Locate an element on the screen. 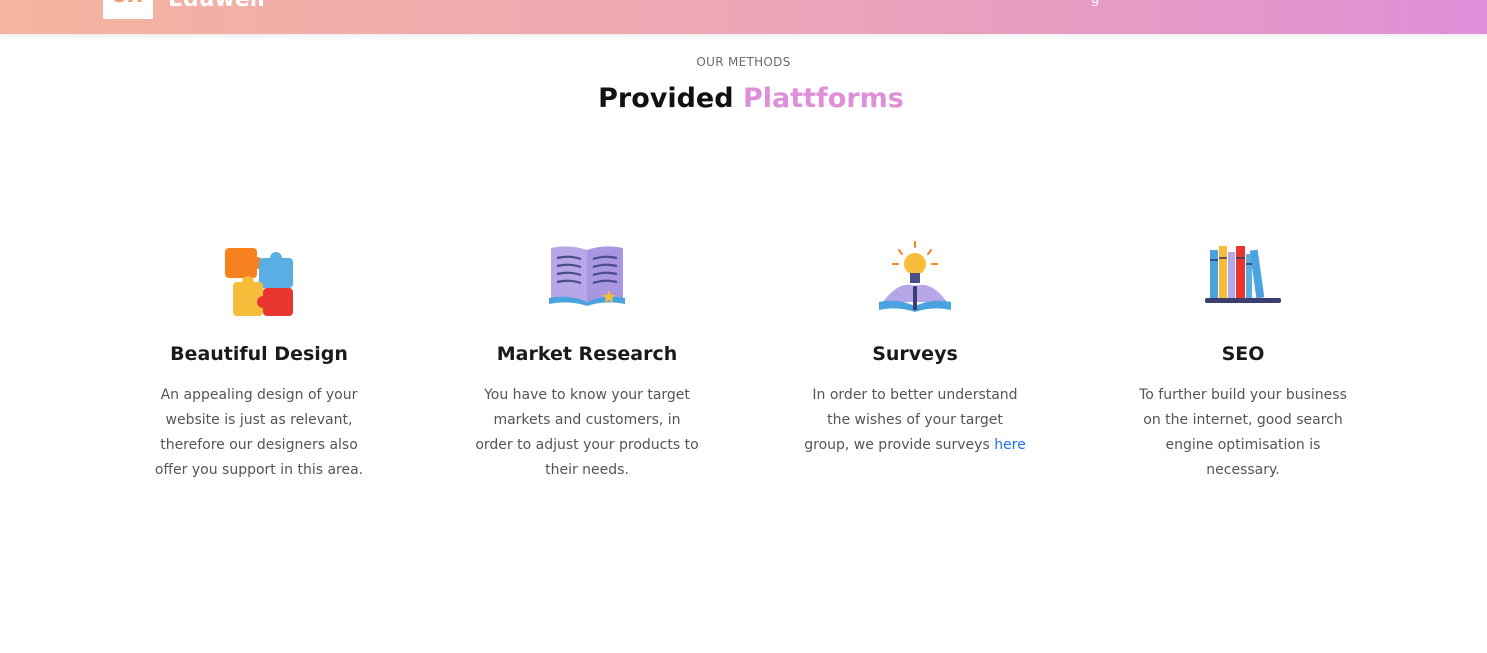 This screenshot has width=1487, height=653. brand-name: Eduwell is located at coordinates (216, 6).